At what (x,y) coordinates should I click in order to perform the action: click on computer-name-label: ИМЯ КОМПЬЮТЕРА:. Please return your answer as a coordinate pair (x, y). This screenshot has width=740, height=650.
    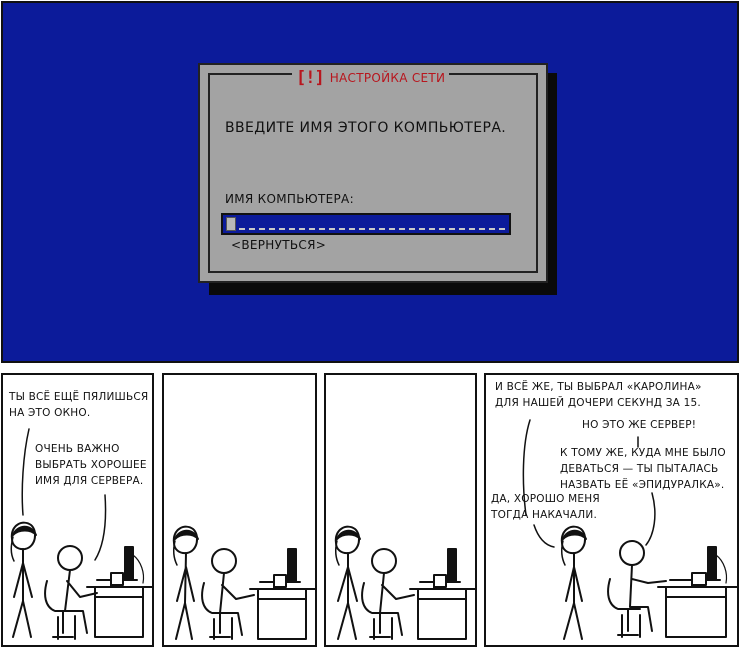
    Looking at the image, I should click on (289, 199).